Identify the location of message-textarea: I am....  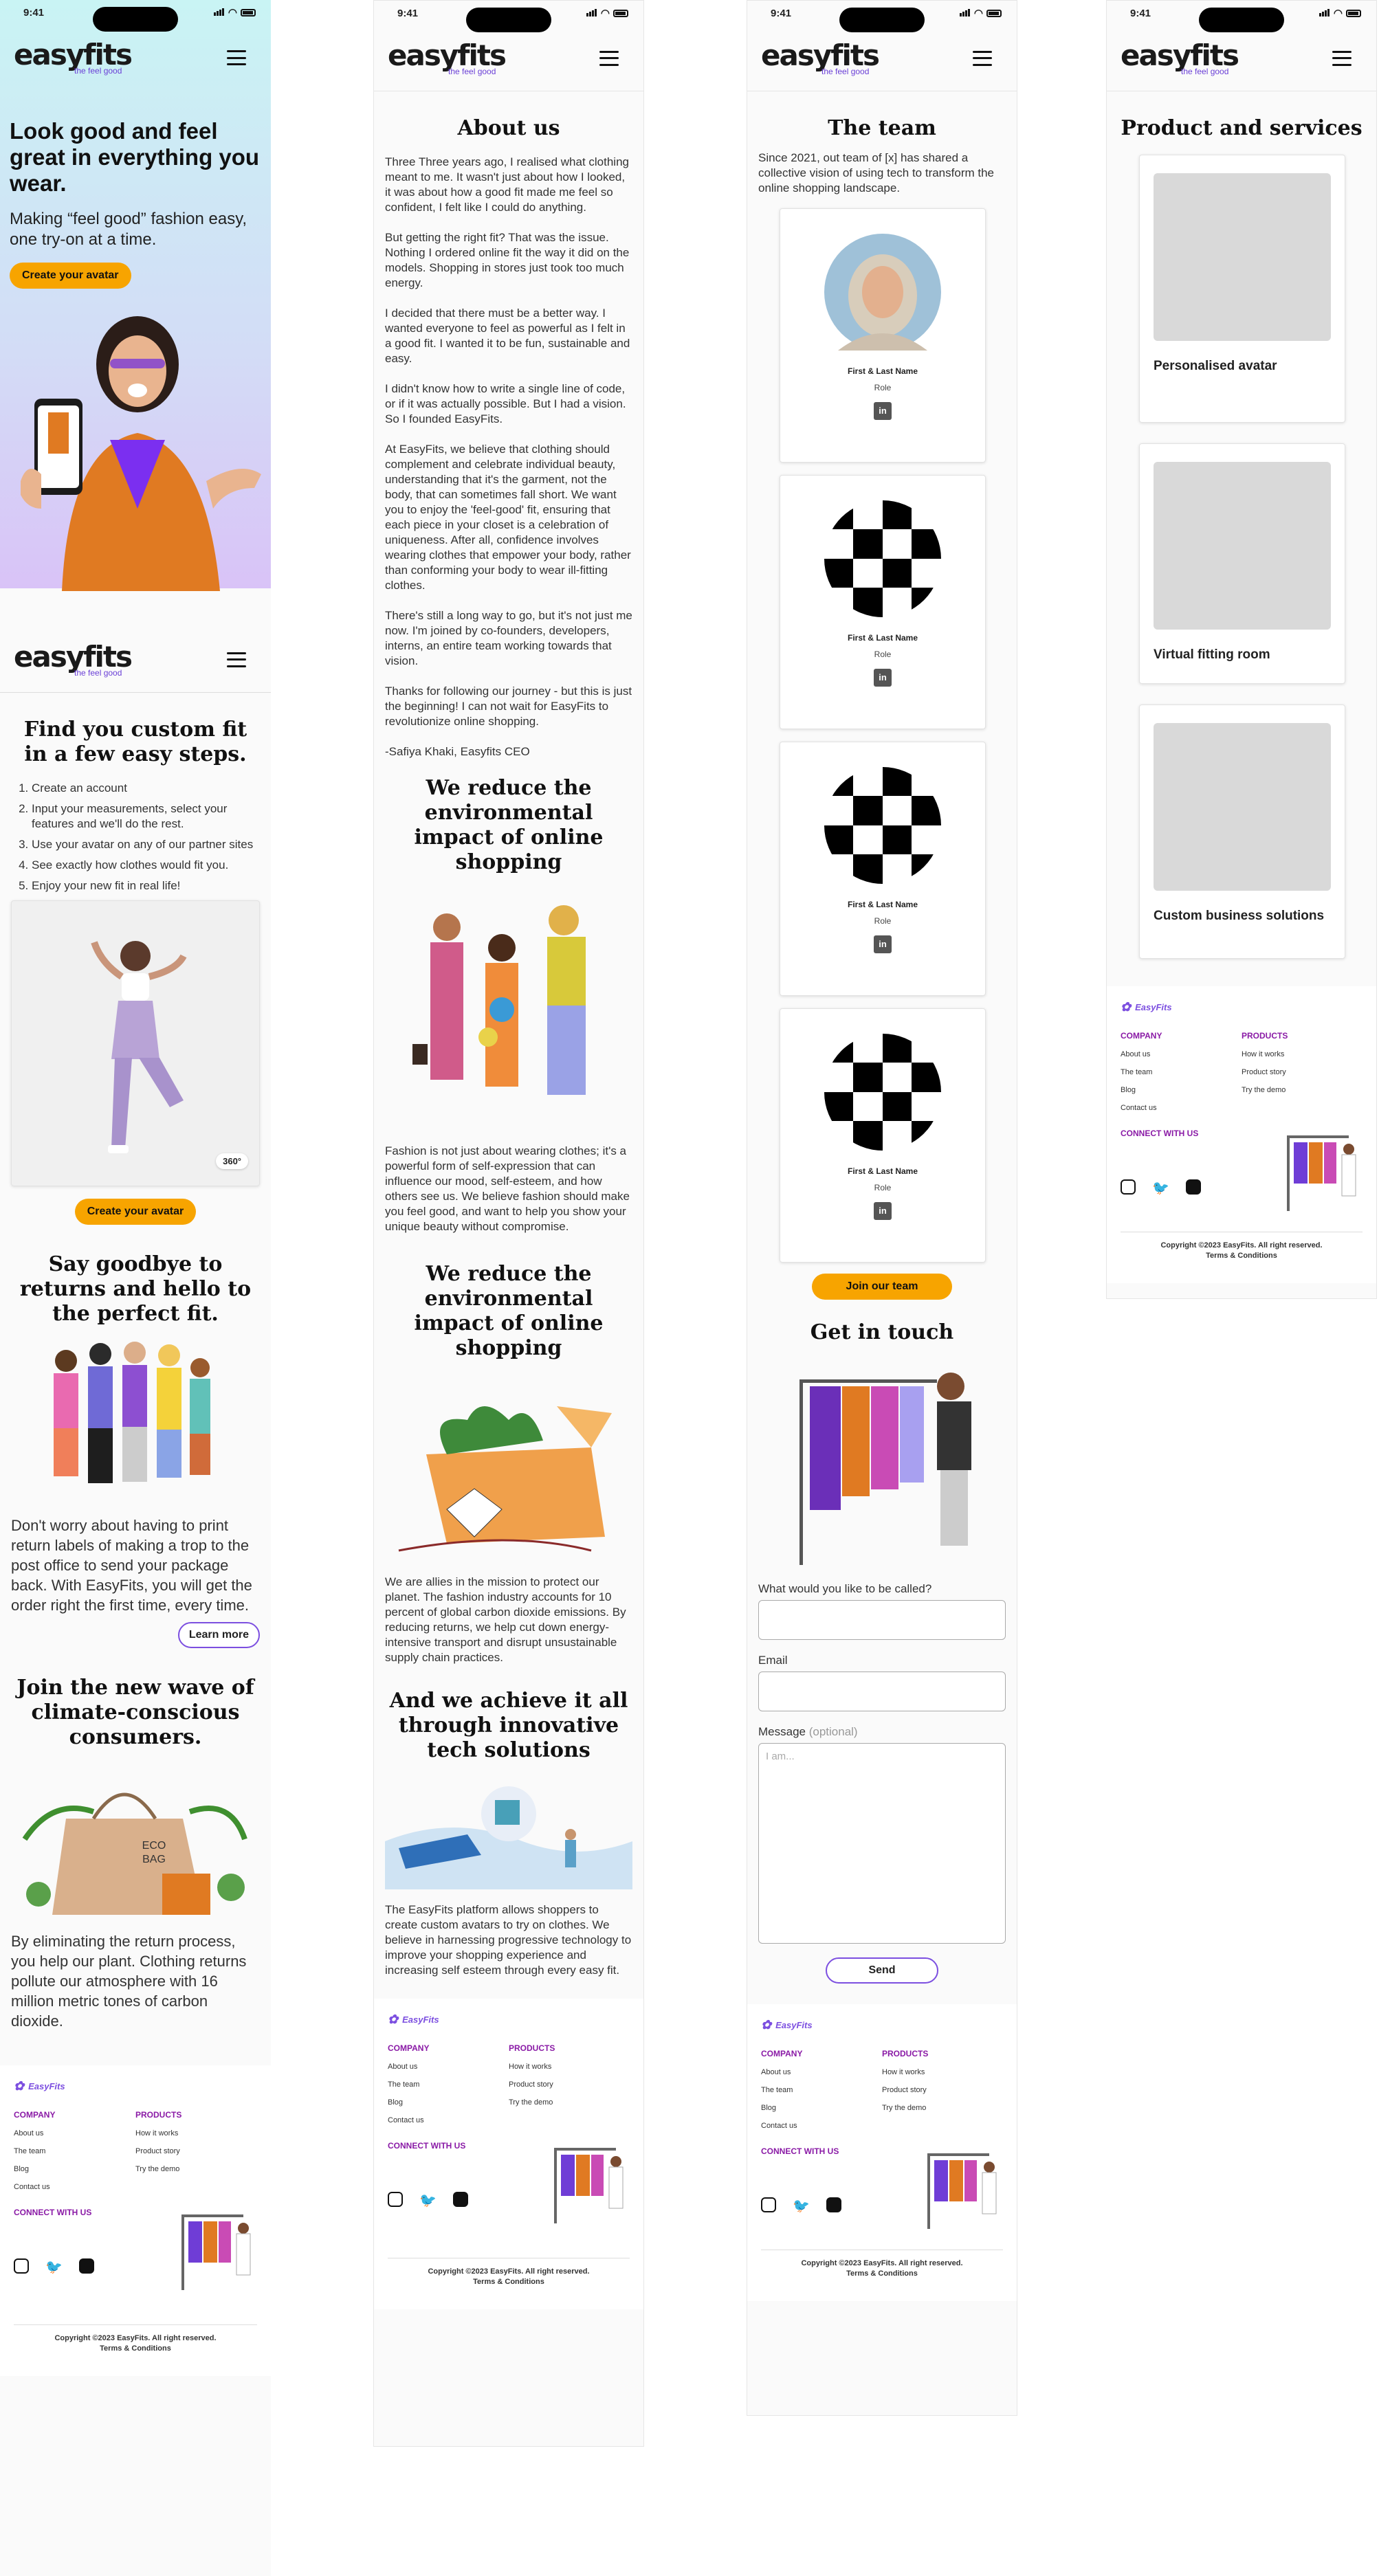
(882, 1843).